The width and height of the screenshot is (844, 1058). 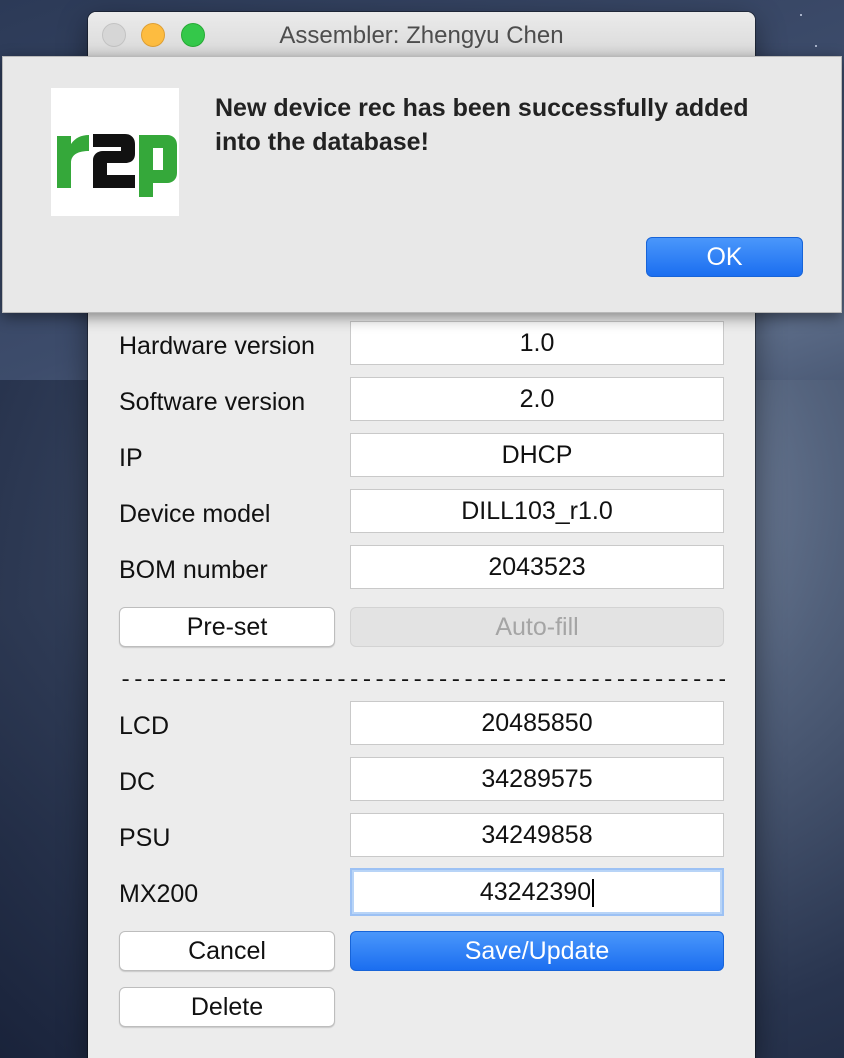 I want to click on mx200-value: 43242390, so click(x=535, y=892).